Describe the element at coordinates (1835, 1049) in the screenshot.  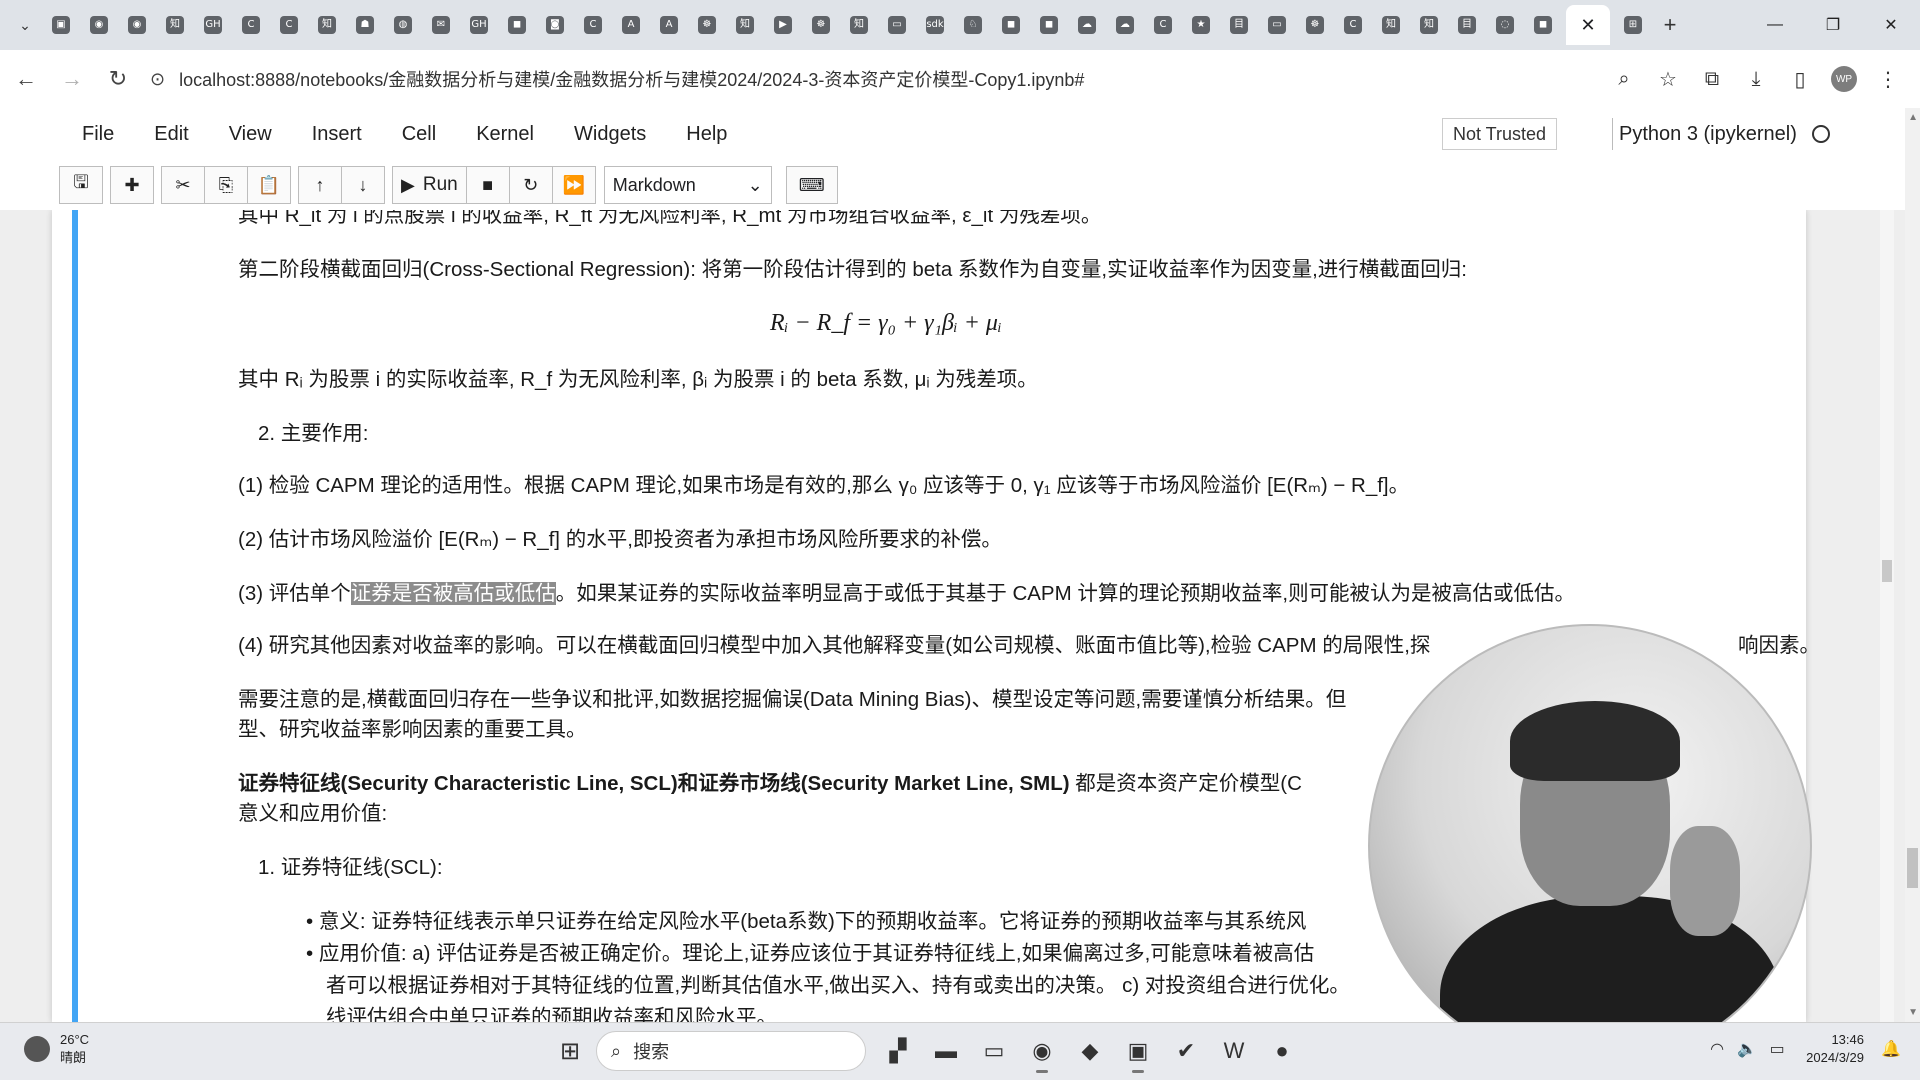
I see `clock: 13:46 2024/3/29` at that location.